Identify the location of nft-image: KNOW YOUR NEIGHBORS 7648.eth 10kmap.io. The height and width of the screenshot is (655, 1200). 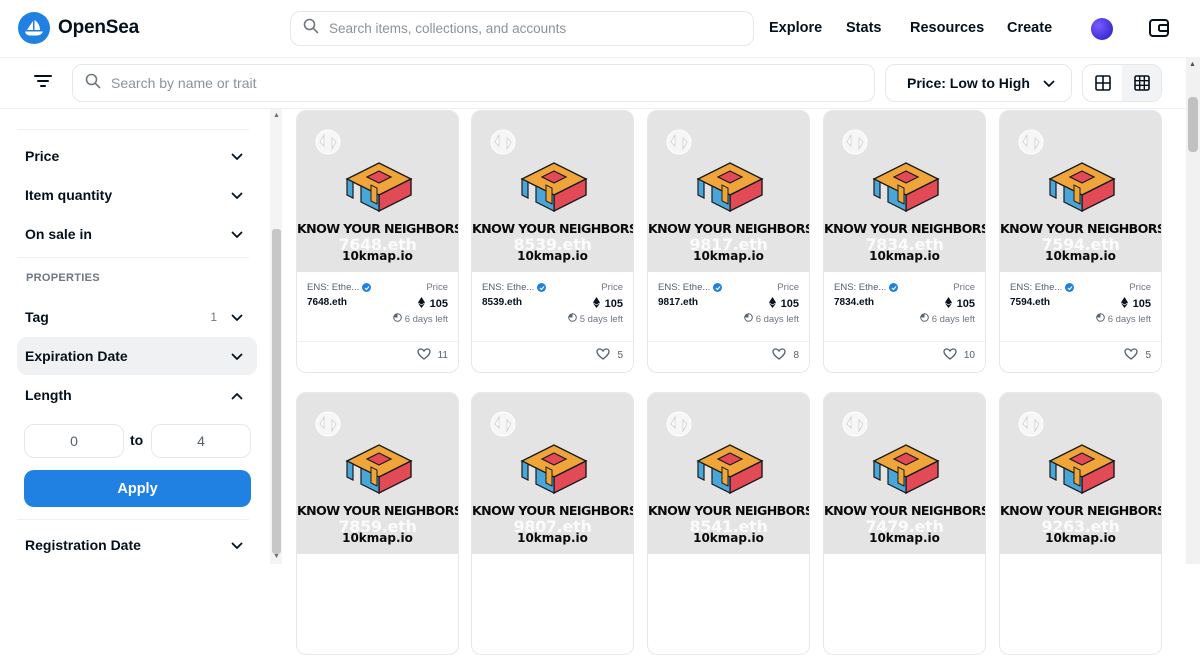
(377, 191).